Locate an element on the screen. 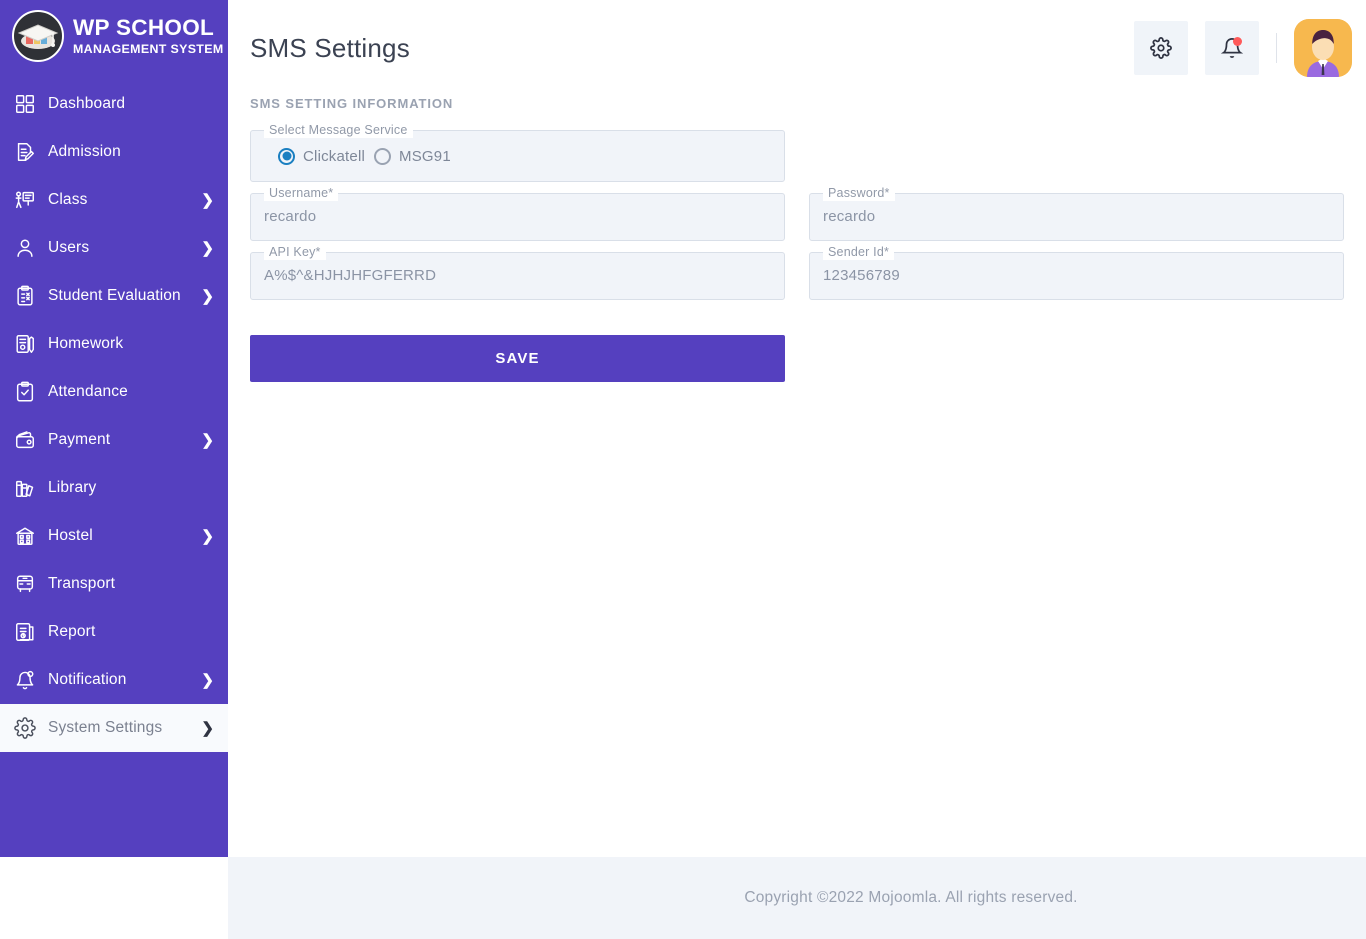 The image size is (1366, 939). message-service-options: Clickatell MSG91 is located at coordinates (357, 156).